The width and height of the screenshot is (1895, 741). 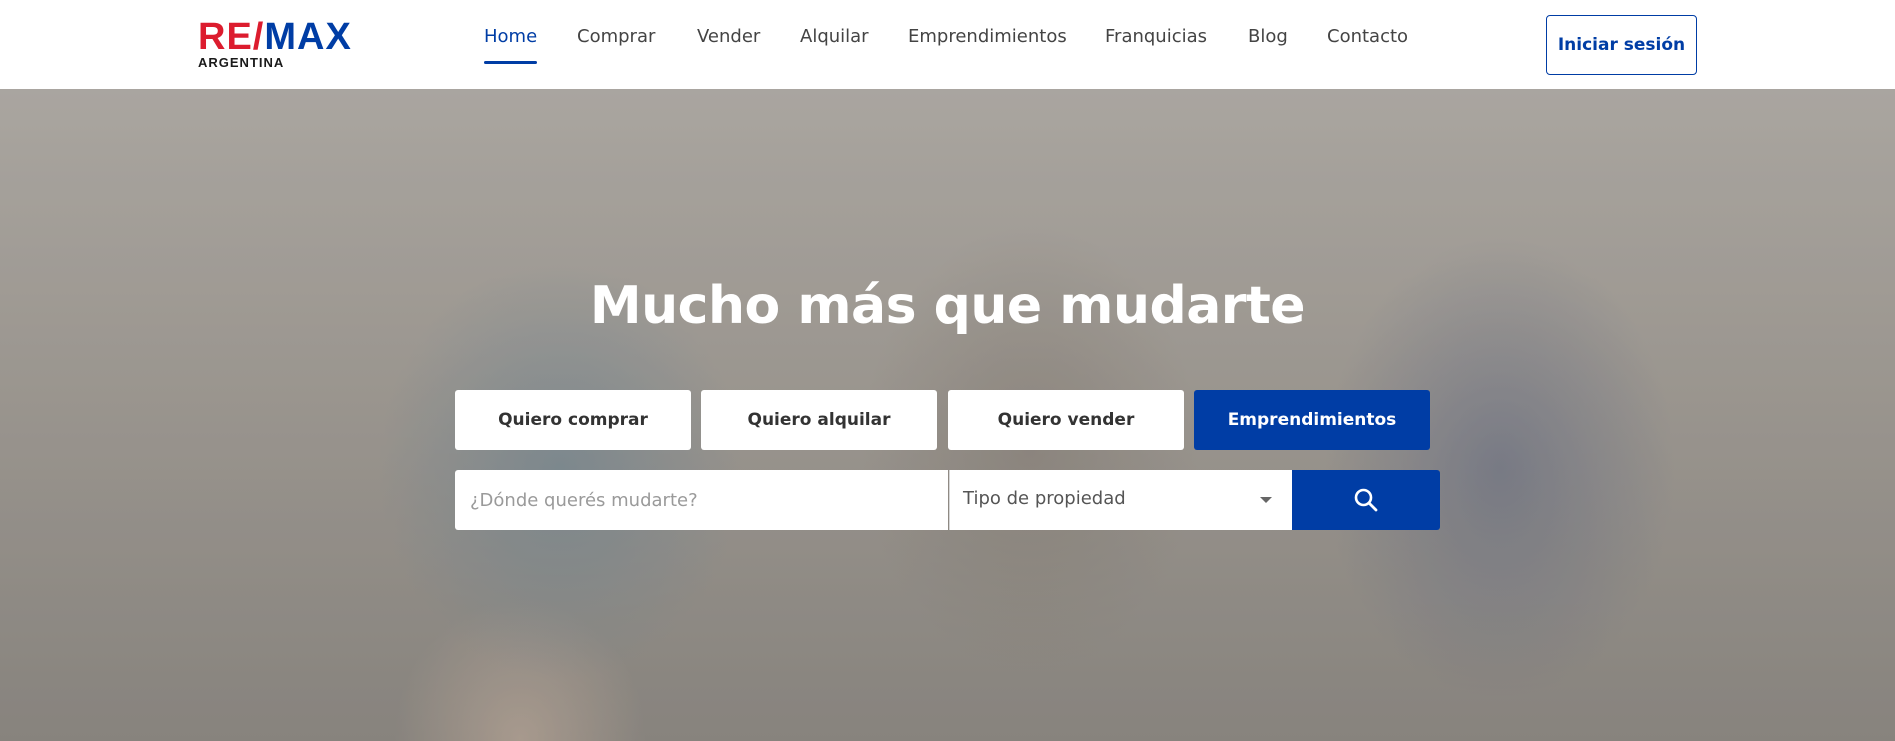 What do you see at coordinates (819, 420) in the screenshot?
I see `tab-quiero-alquilar: Quiero alquilar` at bounding box center [819, 420].